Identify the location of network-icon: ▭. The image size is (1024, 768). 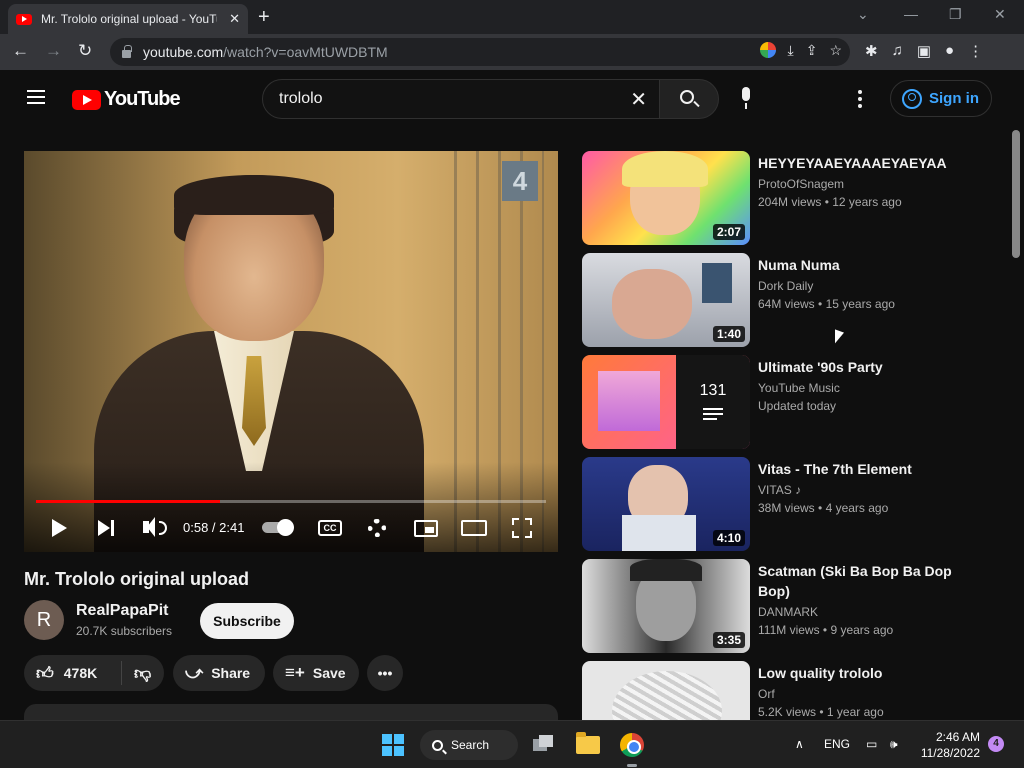
(871, 744).